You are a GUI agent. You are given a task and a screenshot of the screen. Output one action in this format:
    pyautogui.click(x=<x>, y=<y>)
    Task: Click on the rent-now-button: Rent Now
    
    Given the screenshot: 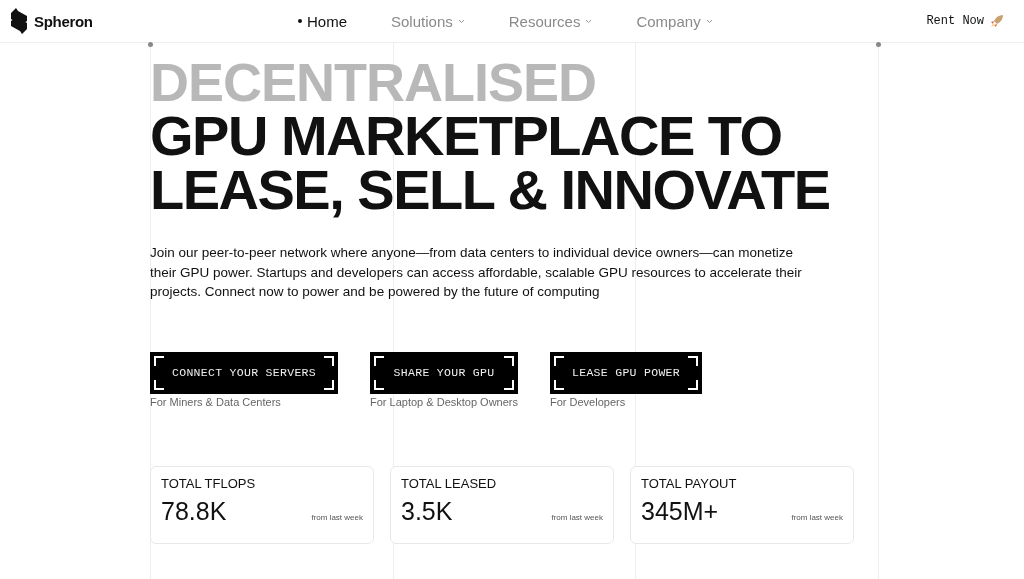 What is the action you would take?
    pyautogui.click(x=965, y=21)
    